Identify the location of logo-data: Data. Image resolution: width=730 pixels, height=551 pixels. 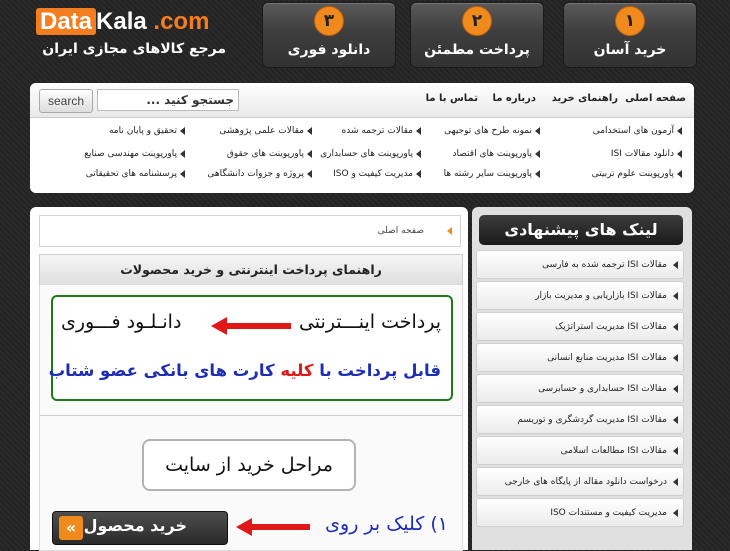
(66, 21).